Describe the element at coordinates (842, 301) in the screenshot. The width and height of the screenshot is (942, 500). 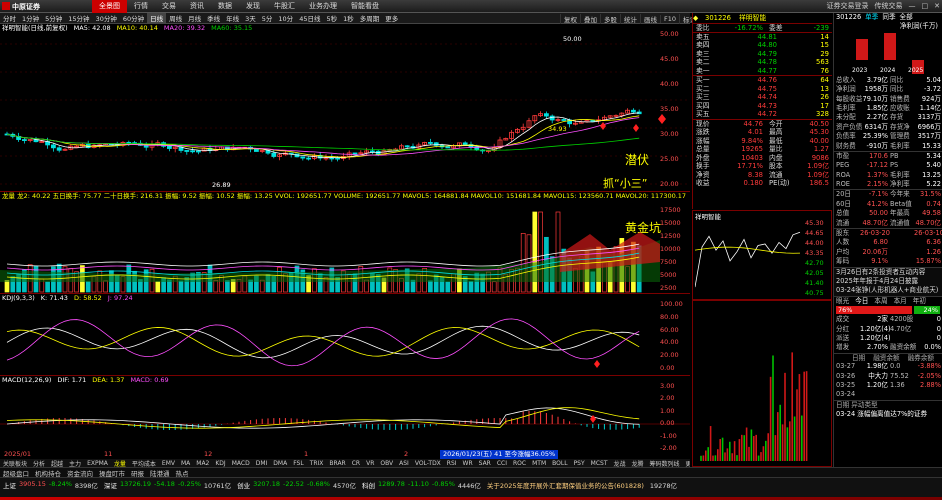
I see `view-tab-0: 眼光` at that location.